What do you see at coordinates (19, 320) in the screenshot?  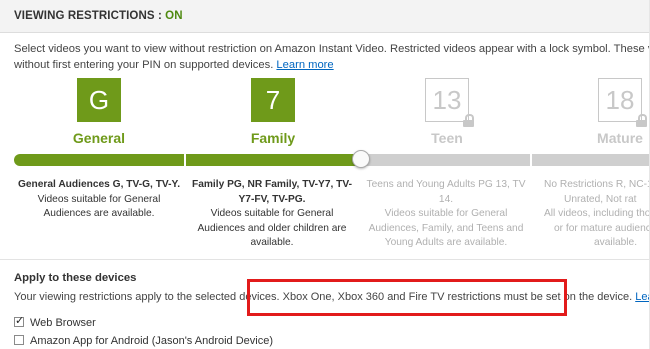 I see `web-browser-checkbox` at bounding box center [19, 320].